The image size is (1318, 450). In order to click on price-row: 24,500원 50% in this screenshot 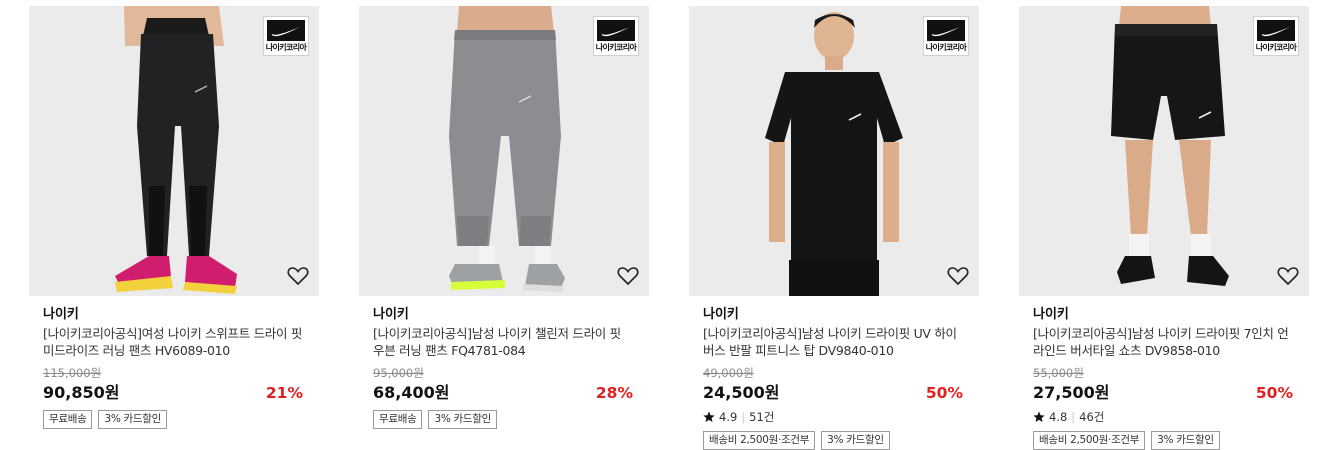, I will do `click(834, 393)`.